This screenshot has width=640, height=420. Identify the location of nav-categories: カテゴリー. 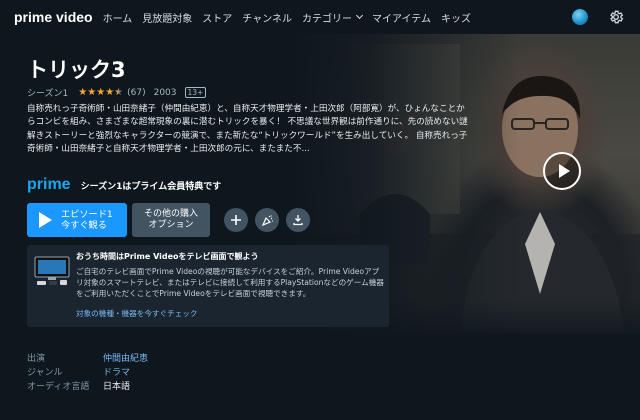
(333, 17).